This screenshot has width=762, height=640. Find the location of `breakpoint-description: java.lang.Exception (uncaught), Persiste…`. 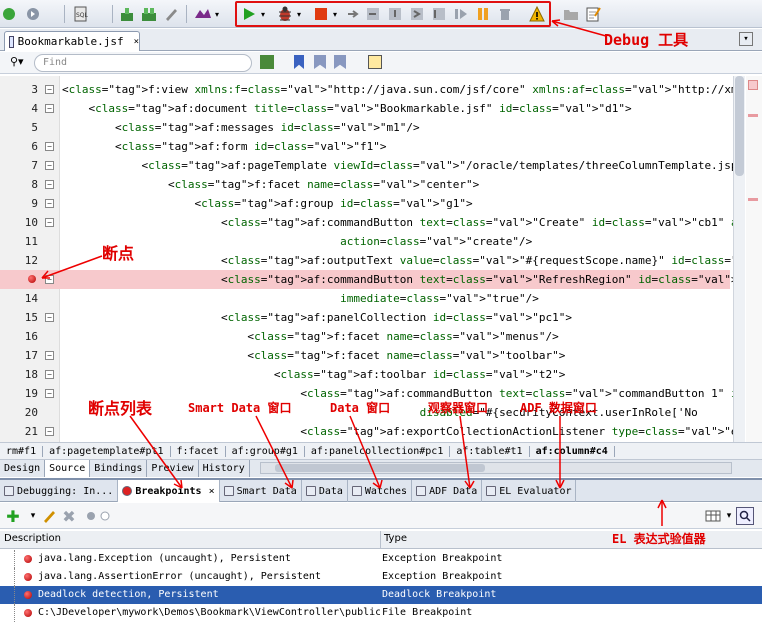

breakpoint-description: java.lang.Exception (uncaught), Persiste… is located at coordinates (164, 558).